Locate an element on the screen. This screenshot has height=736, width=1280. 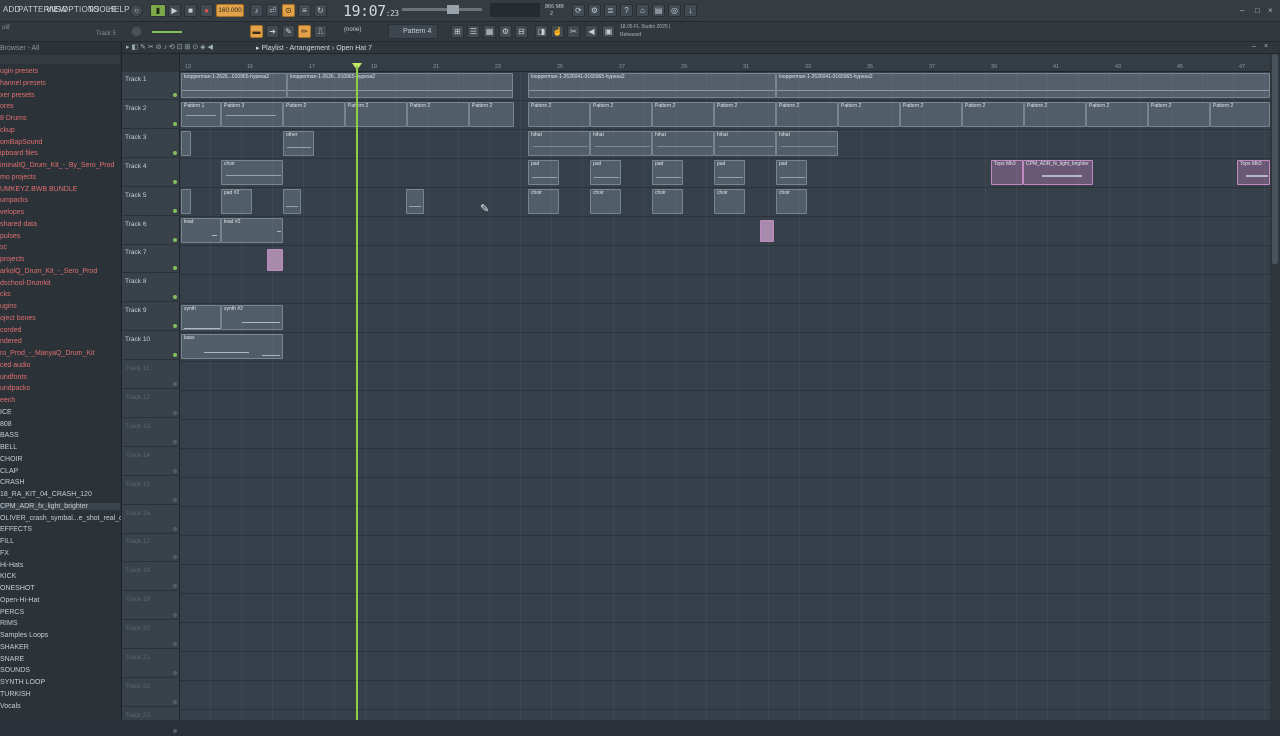
track-header: Track 1 is located at coordinates (151, 86).